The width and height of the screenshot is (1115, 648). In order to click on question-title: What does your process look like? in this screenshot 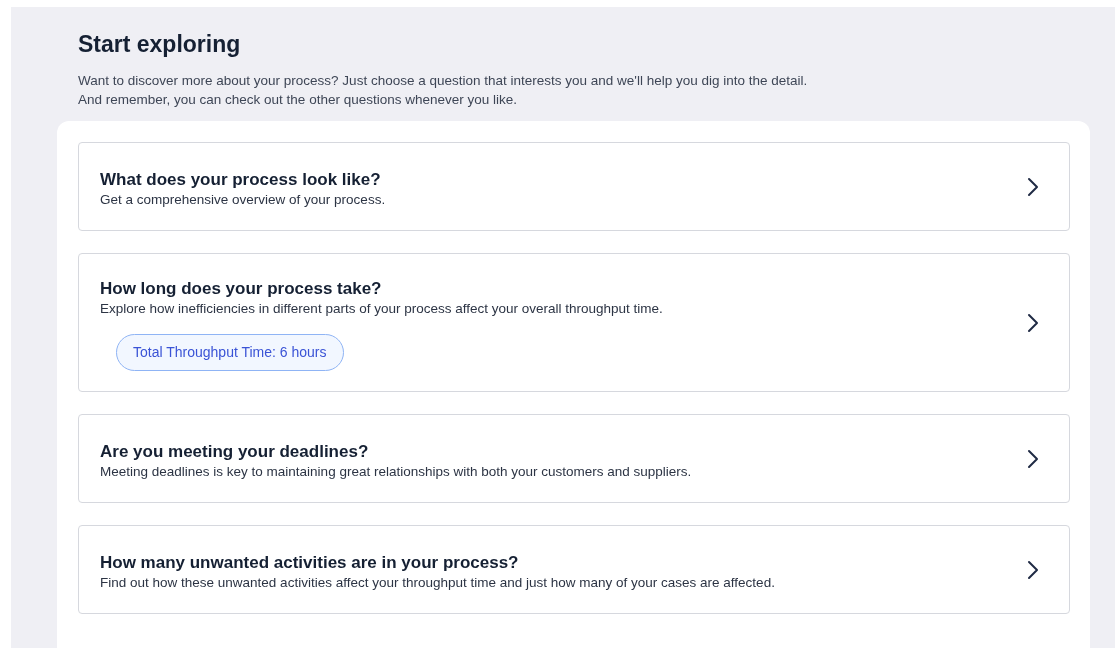, I will do `click(241, 179)`.